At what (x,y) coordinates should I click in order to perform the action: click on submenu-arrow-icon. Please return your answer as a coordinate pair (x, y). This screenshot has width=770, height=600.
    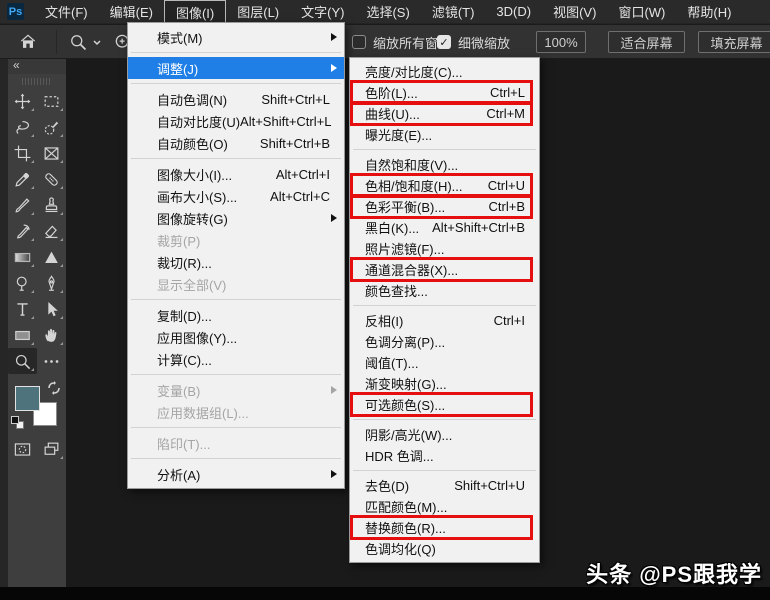
    Looking at the image, I should click on (334, 390).